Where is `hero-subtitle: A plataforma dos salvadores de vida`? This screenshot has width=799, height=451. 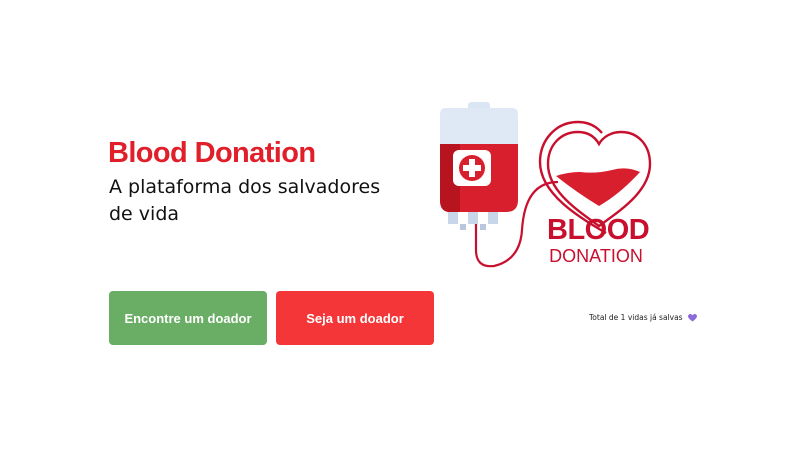 hero-subtitle: A plataforma dos salvadores de vida is located at coordinates (245, 200).